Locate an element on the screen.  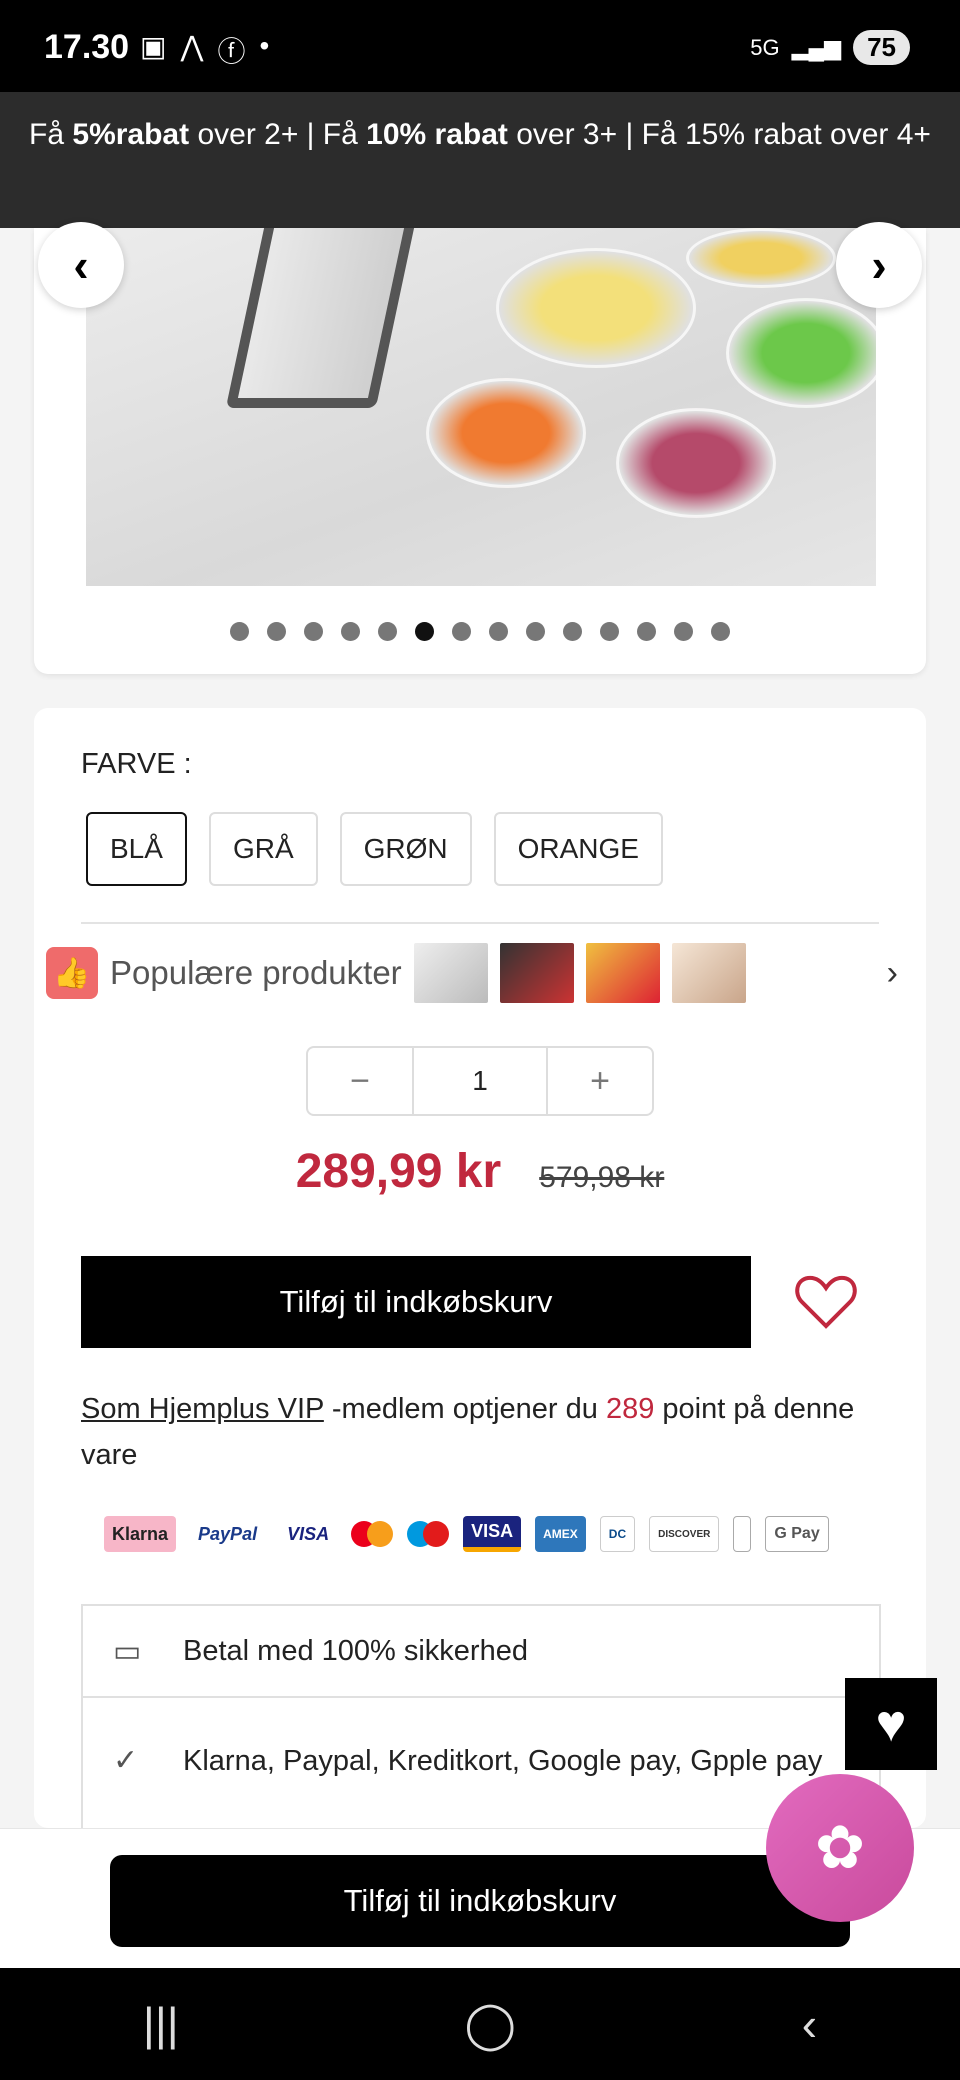
color-label: FARVE : is located at coordinates (136, 764).